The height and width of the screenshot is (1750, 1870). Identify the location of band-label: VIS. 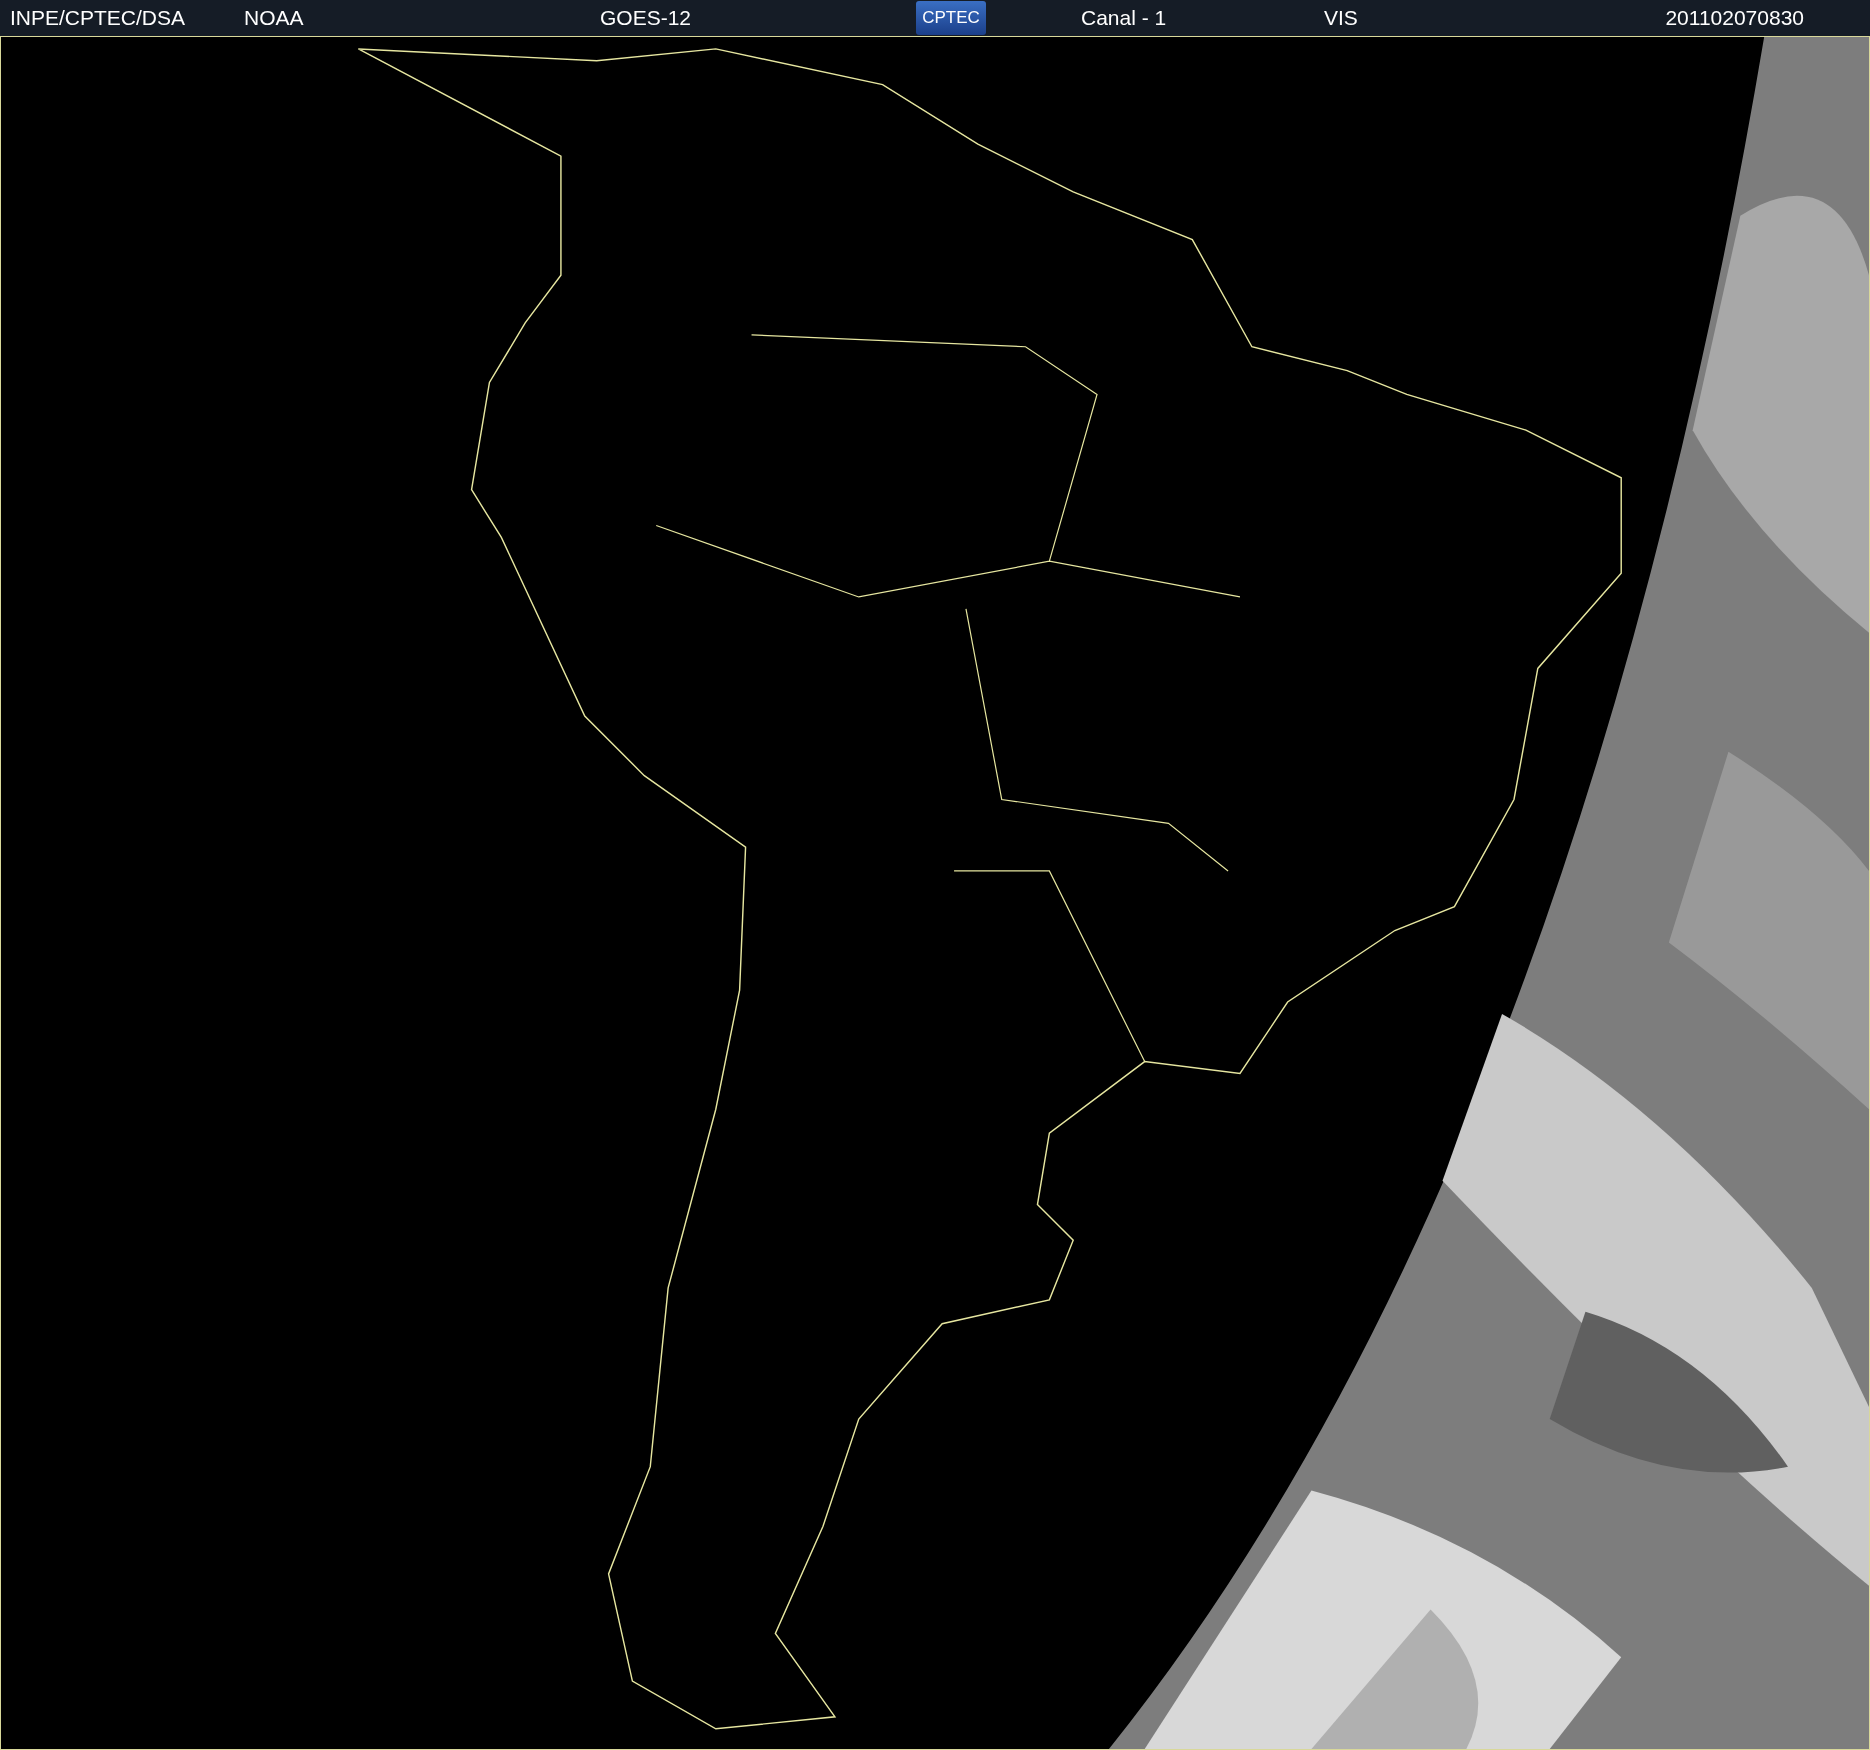
(1341, 18).